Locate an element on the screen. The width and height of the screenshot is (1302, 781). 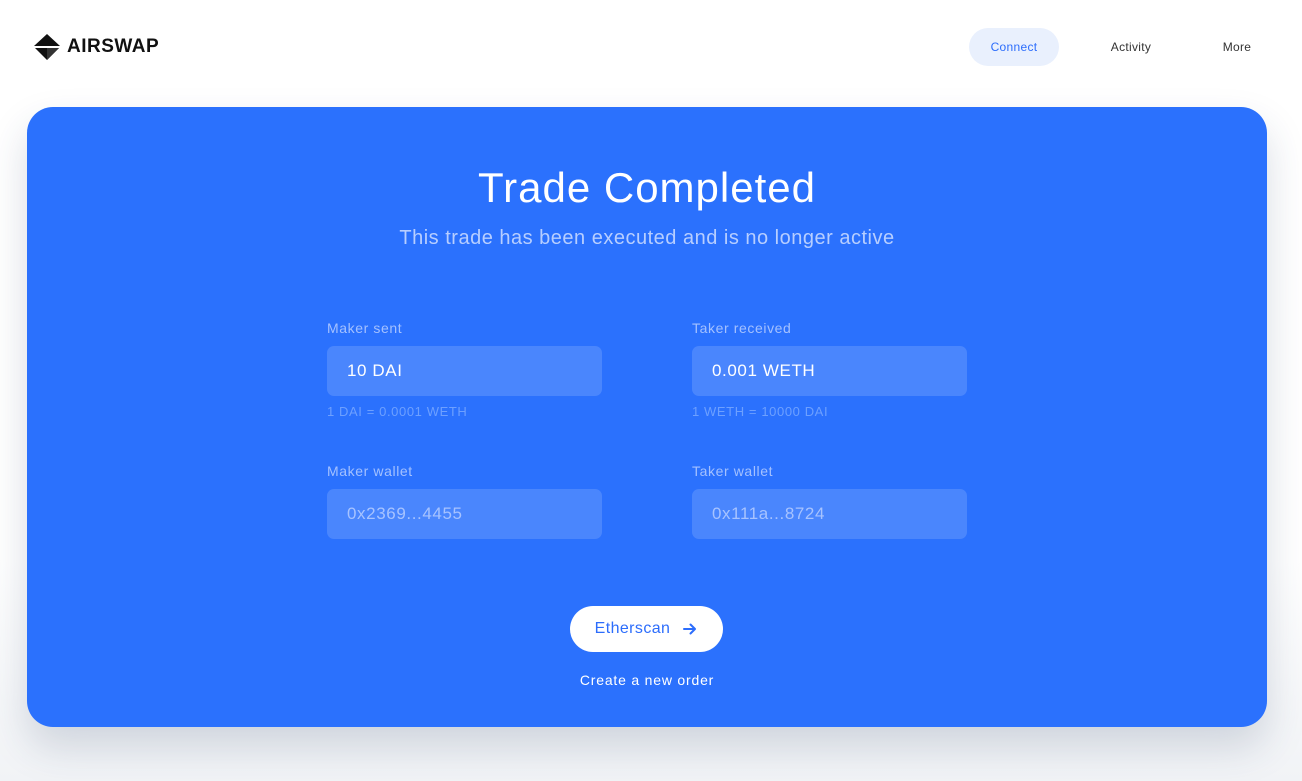
taker-rate: 1 WETH = 10000 DAI is located at coordinates (760, 411).